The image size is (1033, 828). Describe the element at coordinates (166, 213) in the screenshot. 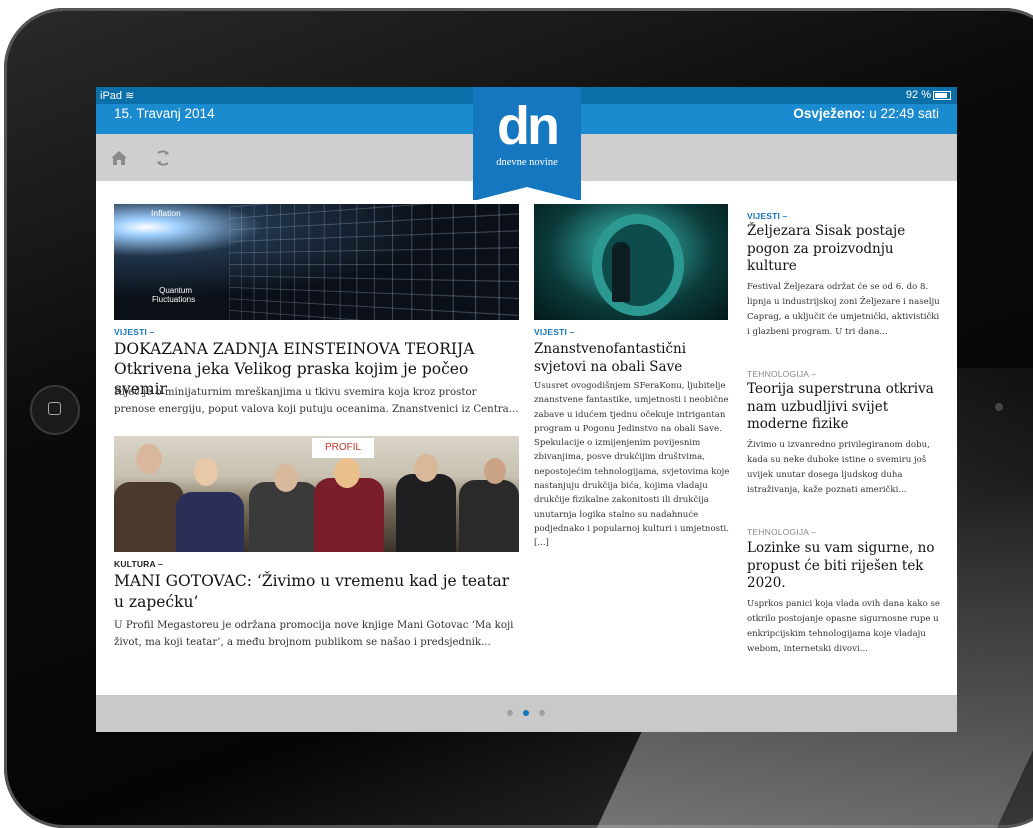

I see `image-label-inflation: Inflation` at that location.